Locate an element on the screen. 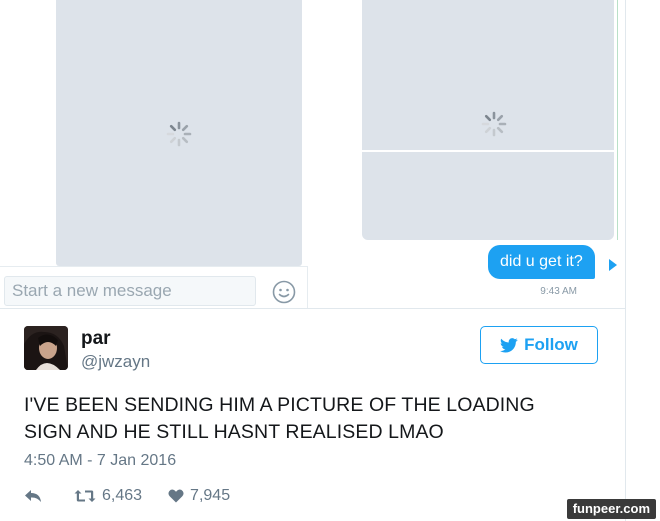 This screenshot has width=660, height=521. avatar is located at coordinates (46, 348).